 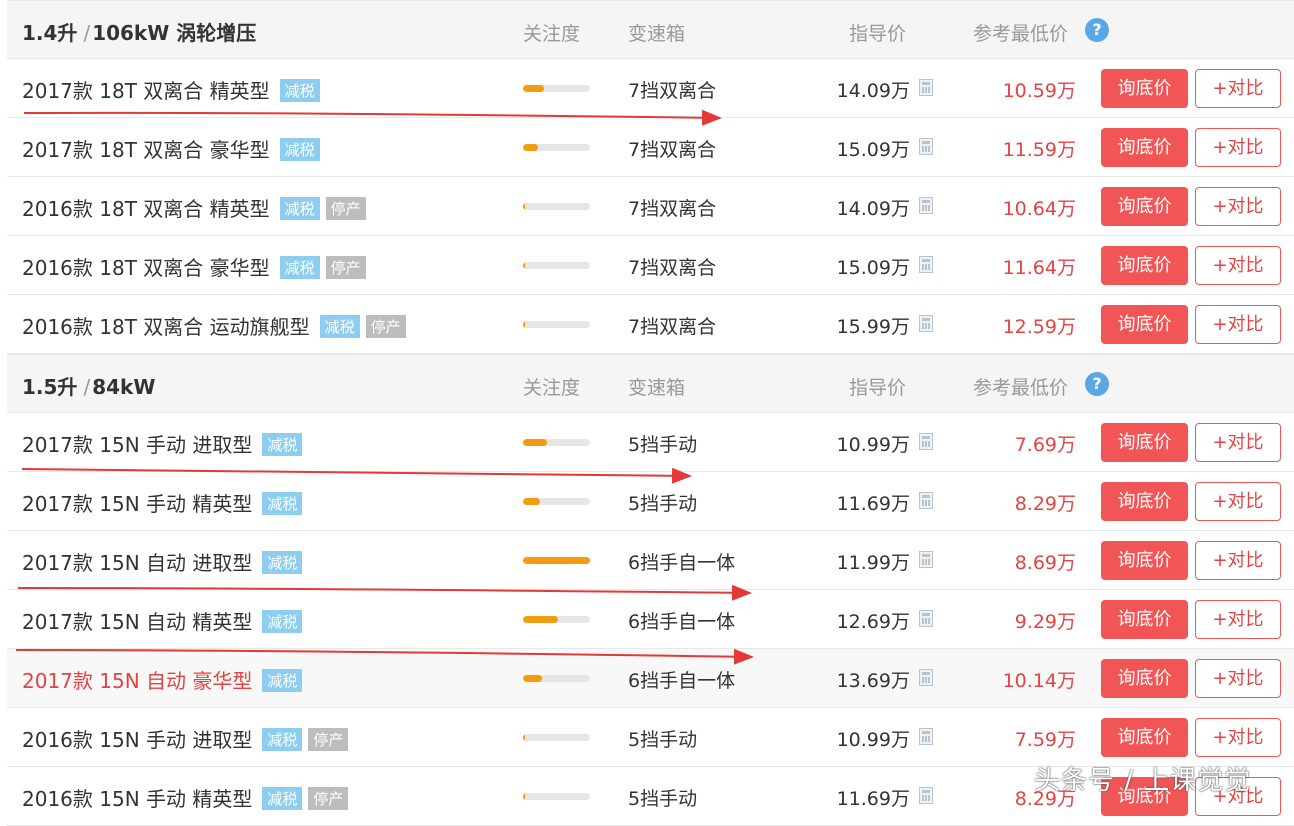 I want to click on model-name: 2017款 15N 自动 豪华型 减税, so click(x=162, y=679).